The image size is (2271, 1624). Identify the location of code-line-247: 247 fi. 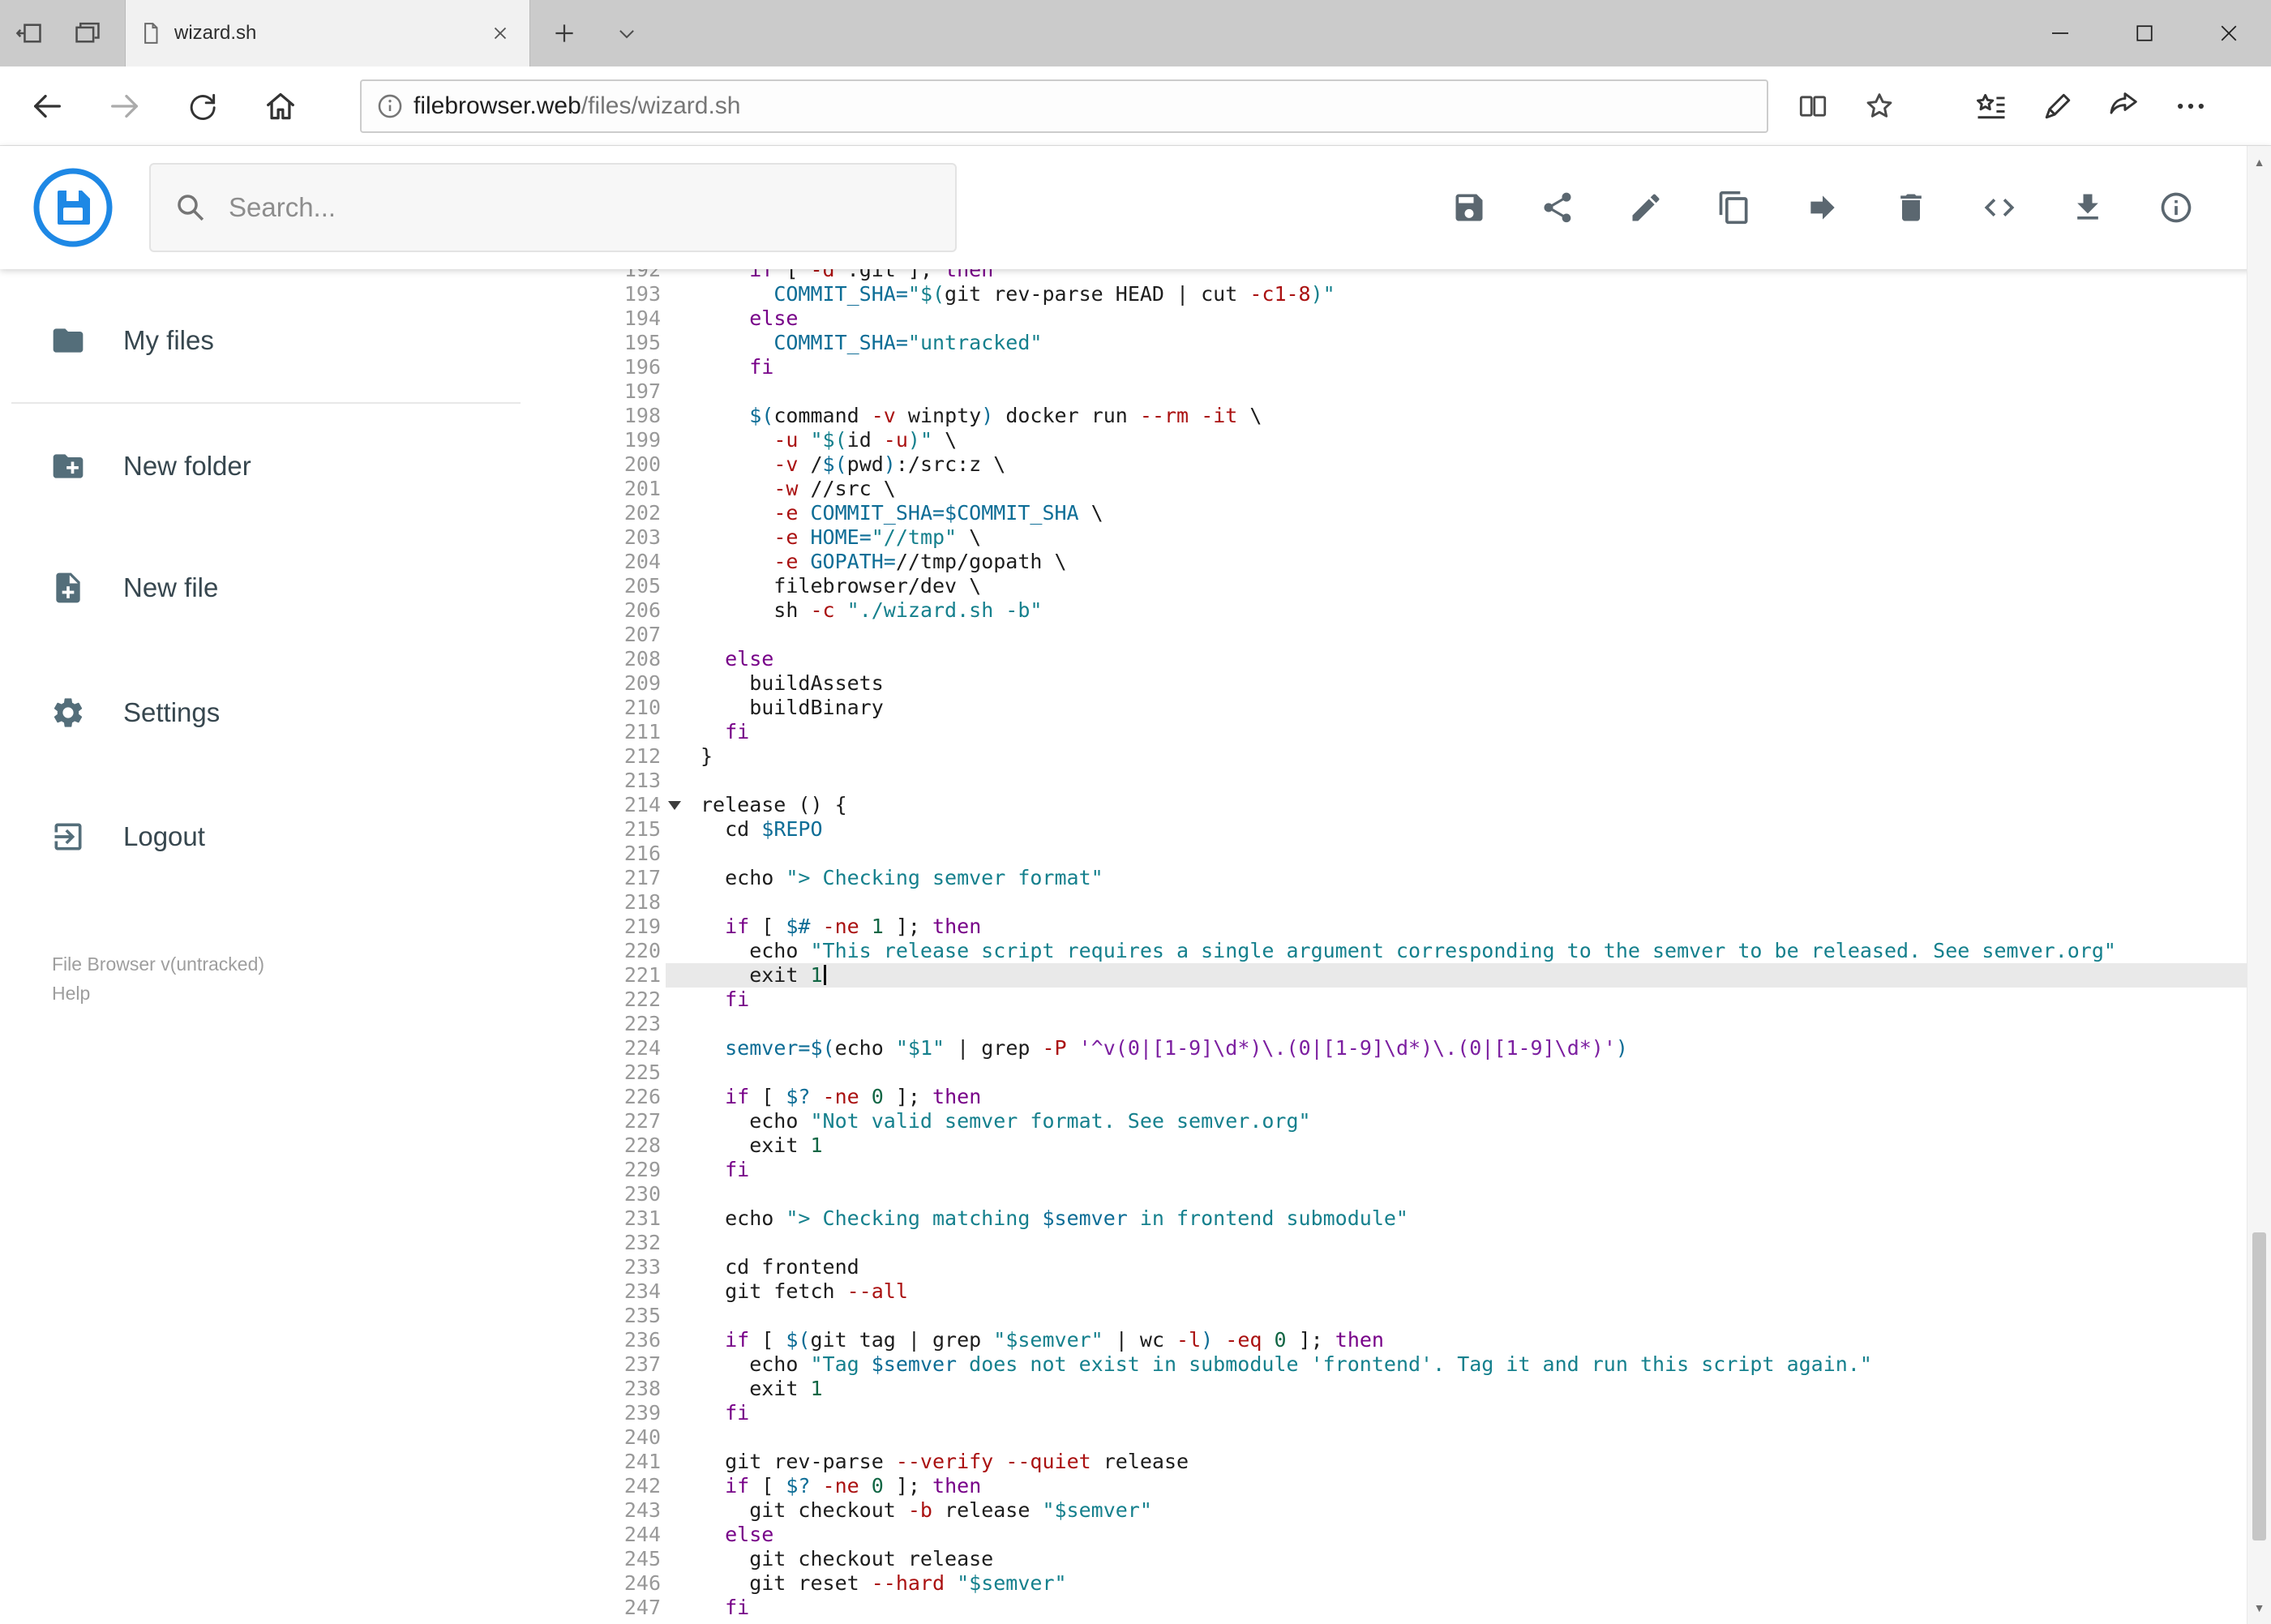
(1420, 1608).